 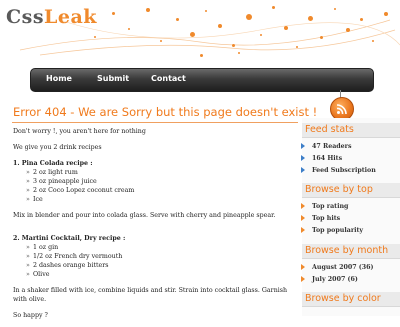 What do you see at coordinates (53, 163) in the screenshot?
I see `recipe1-heading: 1. Pina Colada recipe :` at bounding box center [53, 163].